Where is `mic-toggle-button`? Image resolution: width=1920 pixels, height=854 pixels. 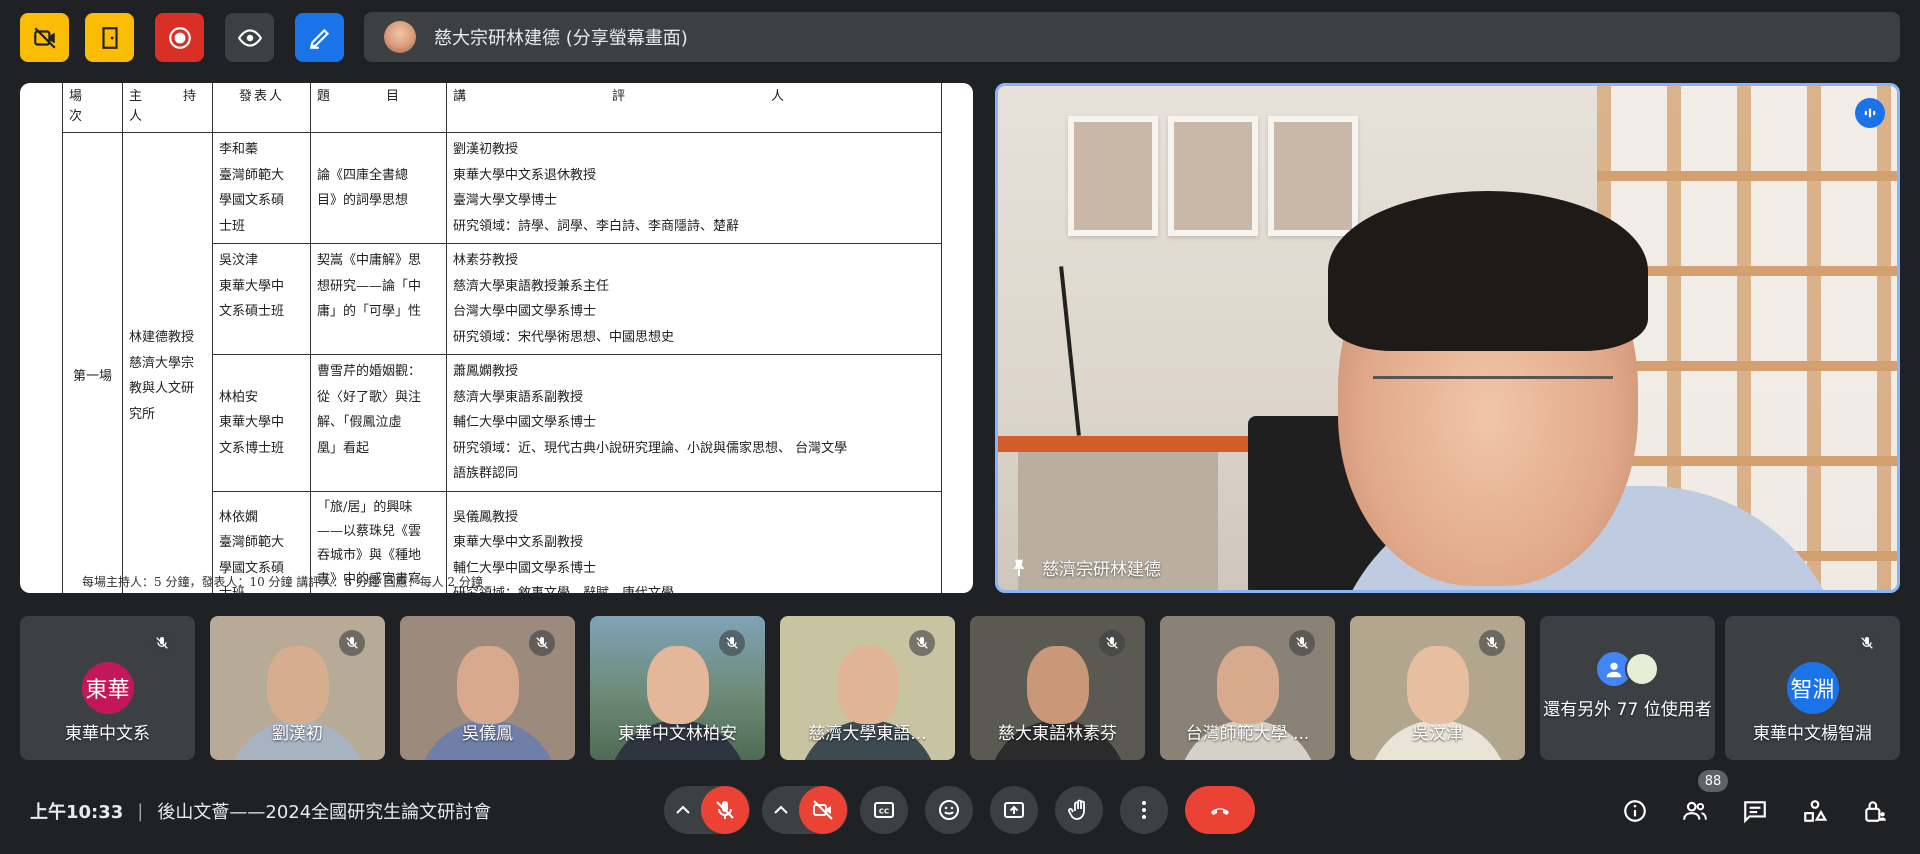 mic-toggle-button is located at coordinates (725, 810).